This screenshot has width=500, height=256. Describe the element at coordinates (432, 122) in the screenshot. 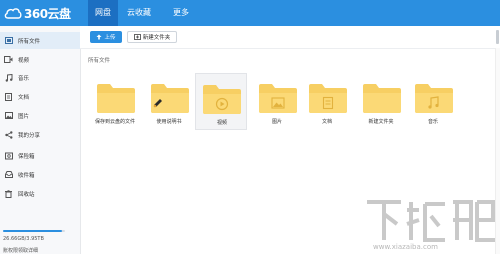

I see `folder-label: 音乐` at that location.